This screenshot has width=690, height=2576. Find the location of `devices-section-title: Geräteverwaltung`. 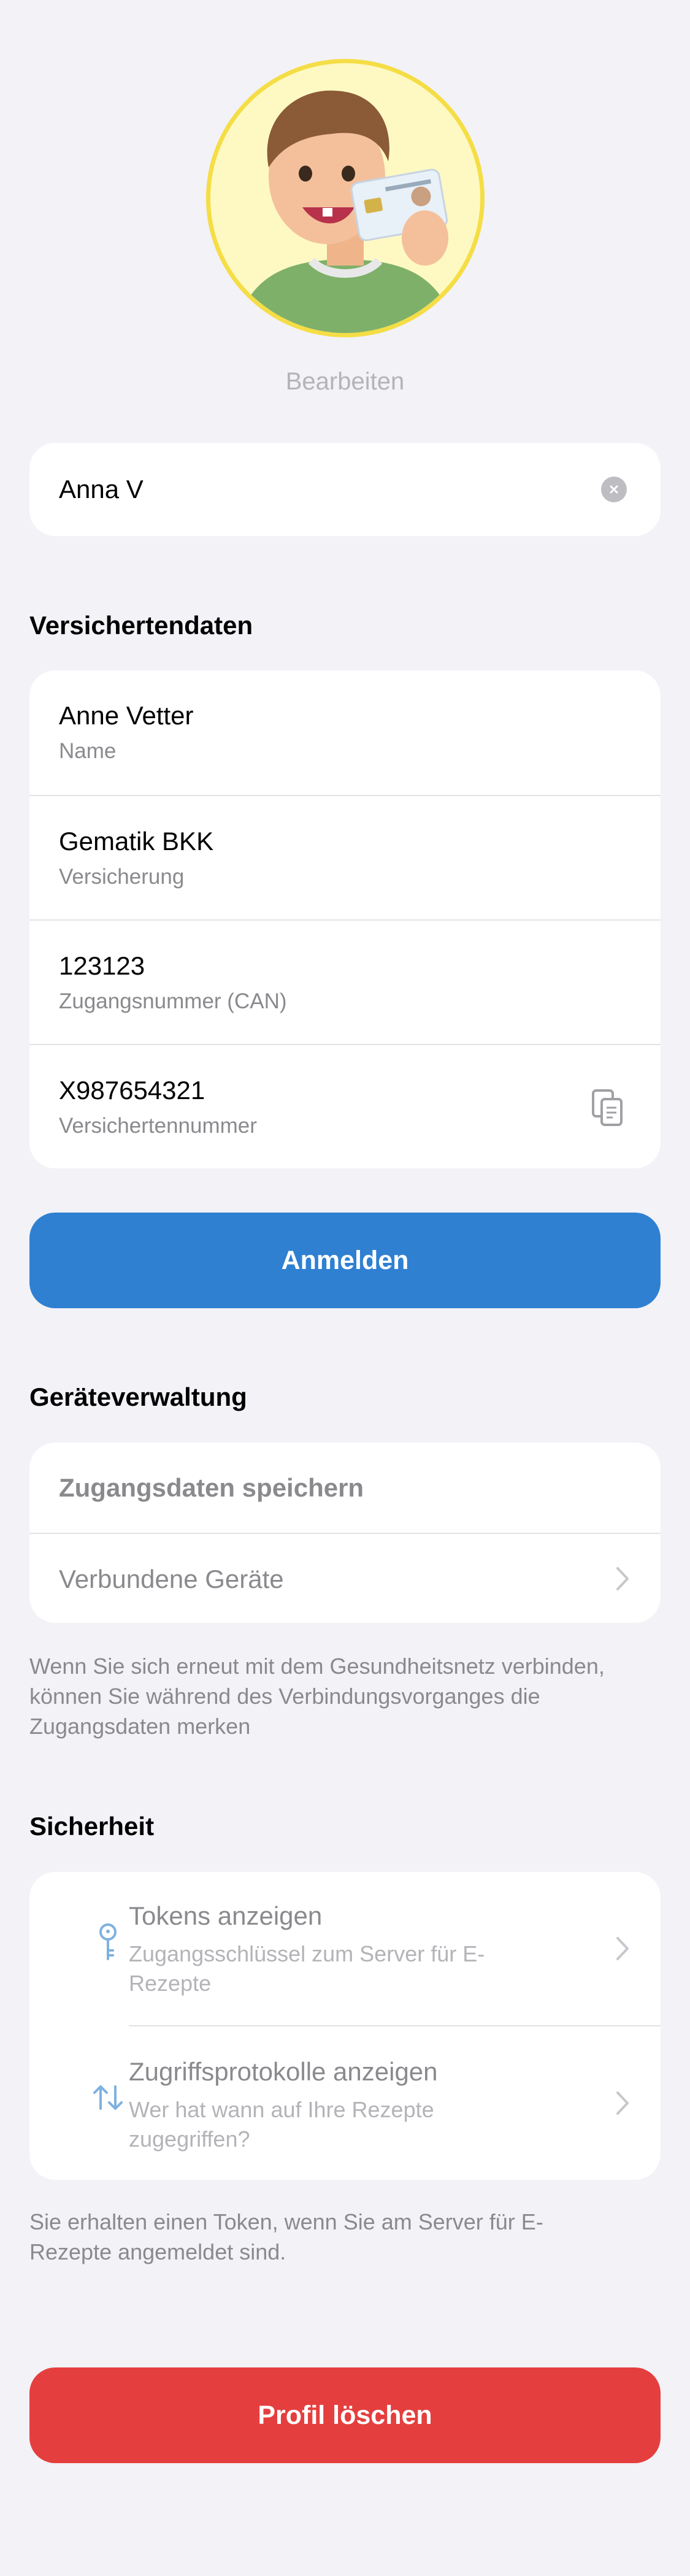

devices-section-title: Geräteverwaltung is located at coordinates (138, 1396).